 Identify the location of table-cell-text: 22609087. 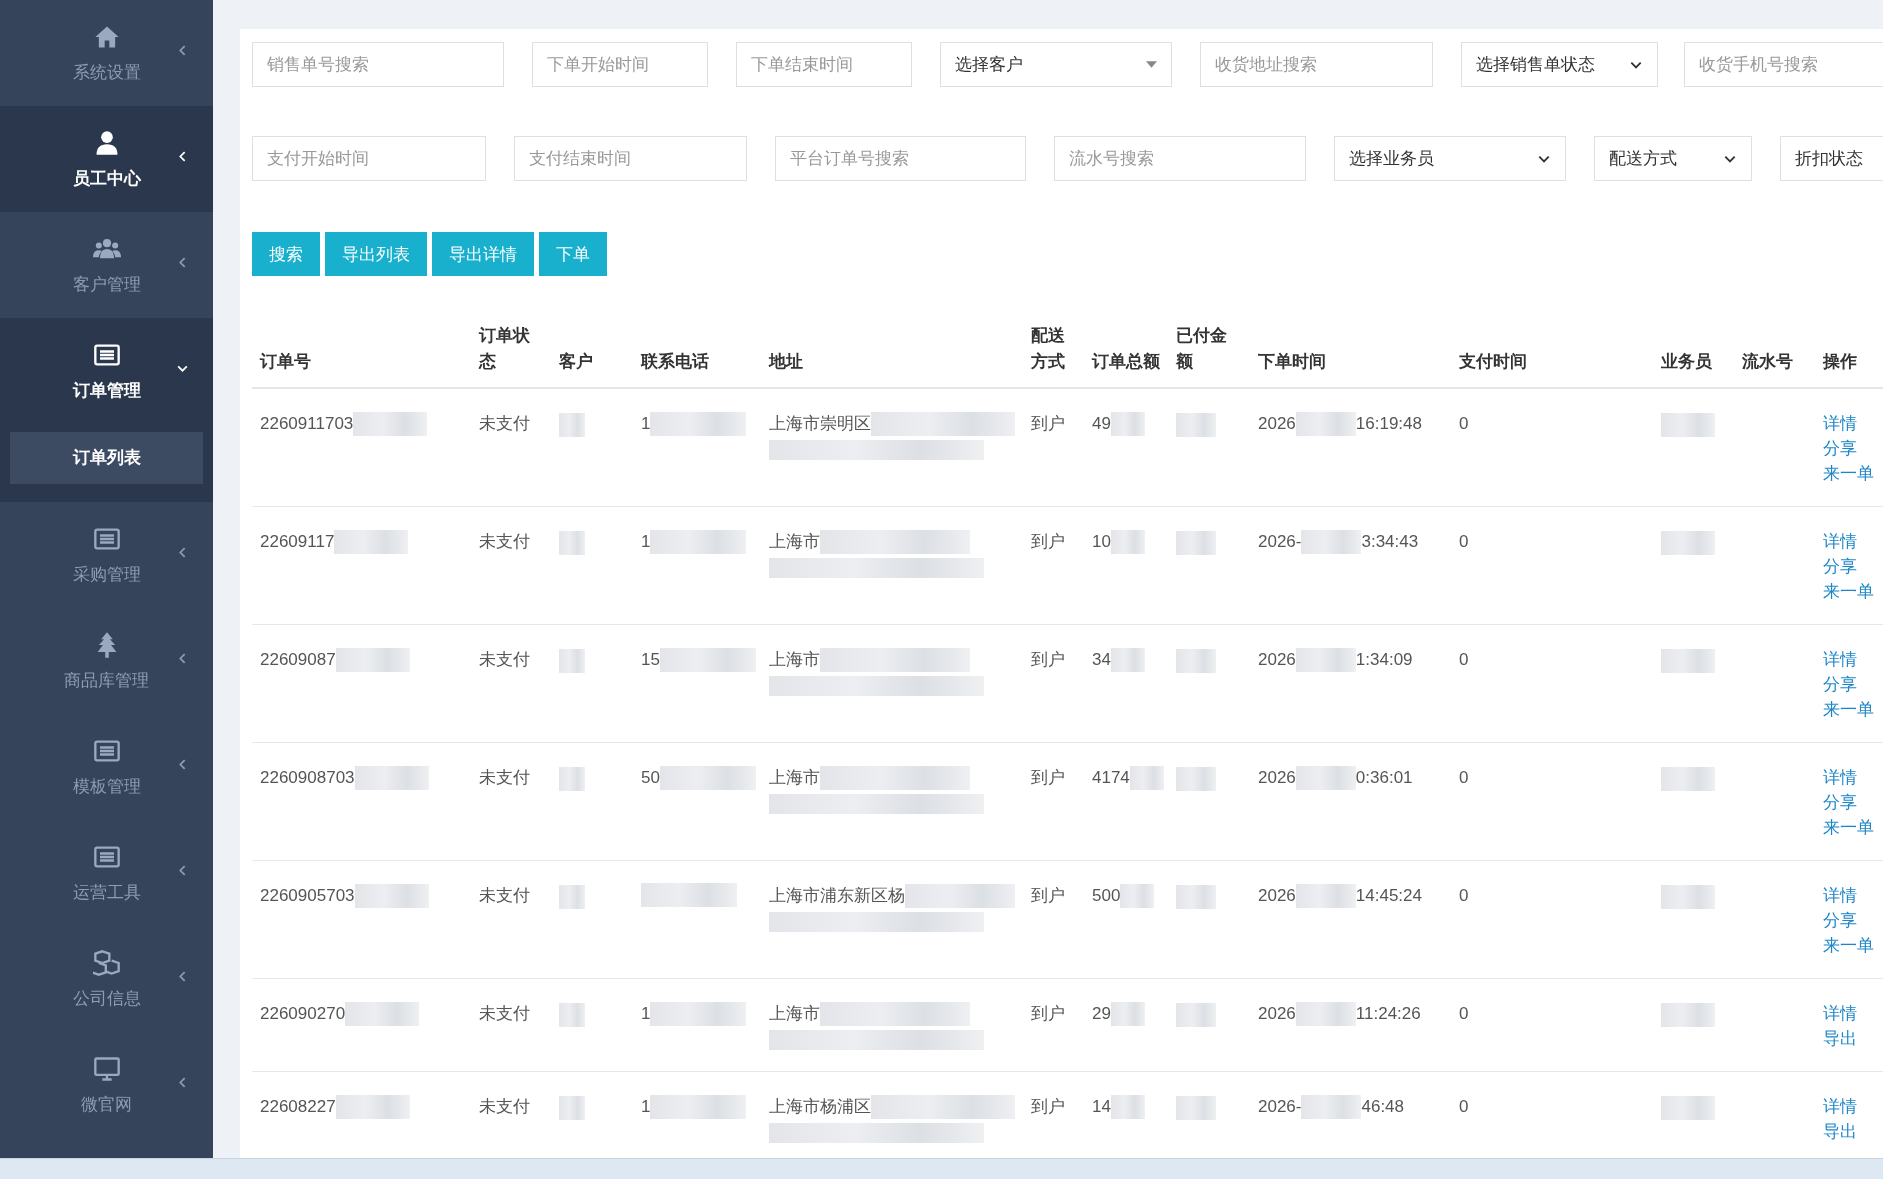
(298, 660).